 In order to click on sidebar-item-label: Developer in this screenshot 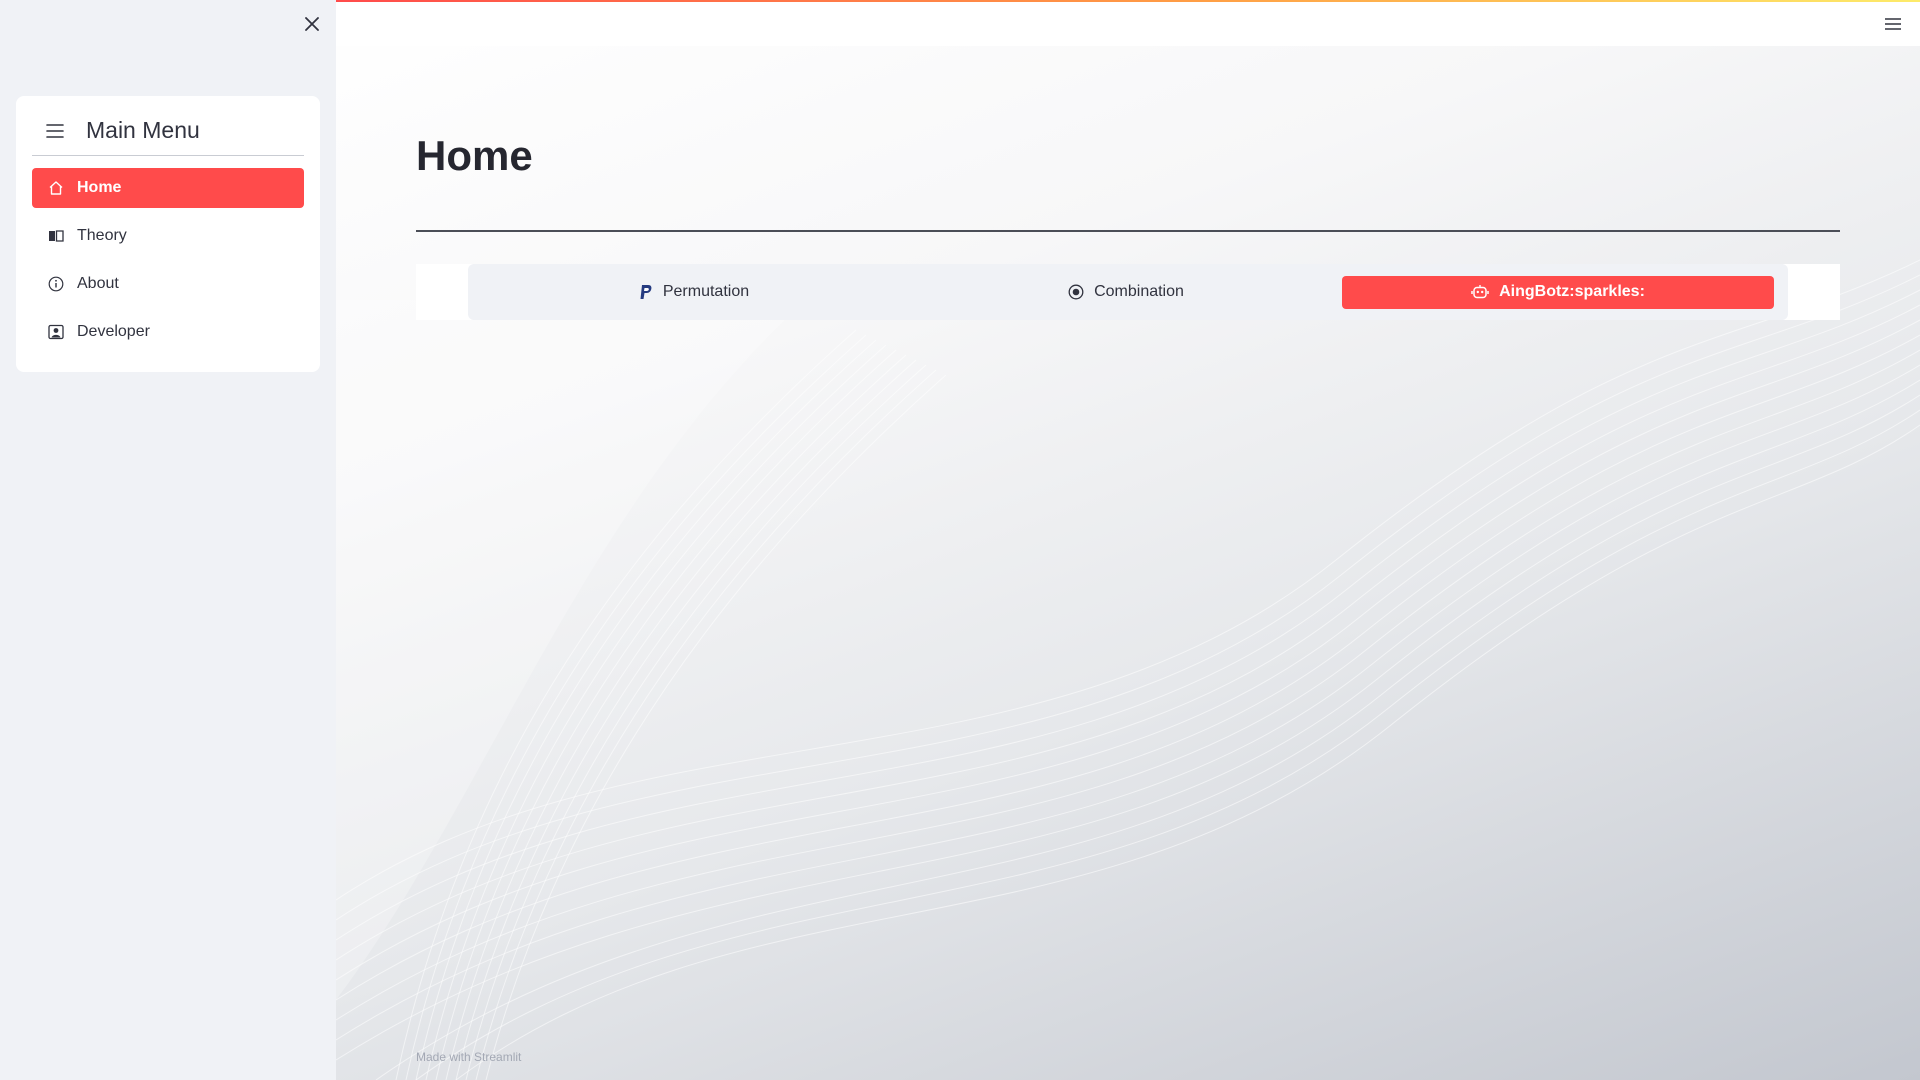, I will do `click(113, 331)`.